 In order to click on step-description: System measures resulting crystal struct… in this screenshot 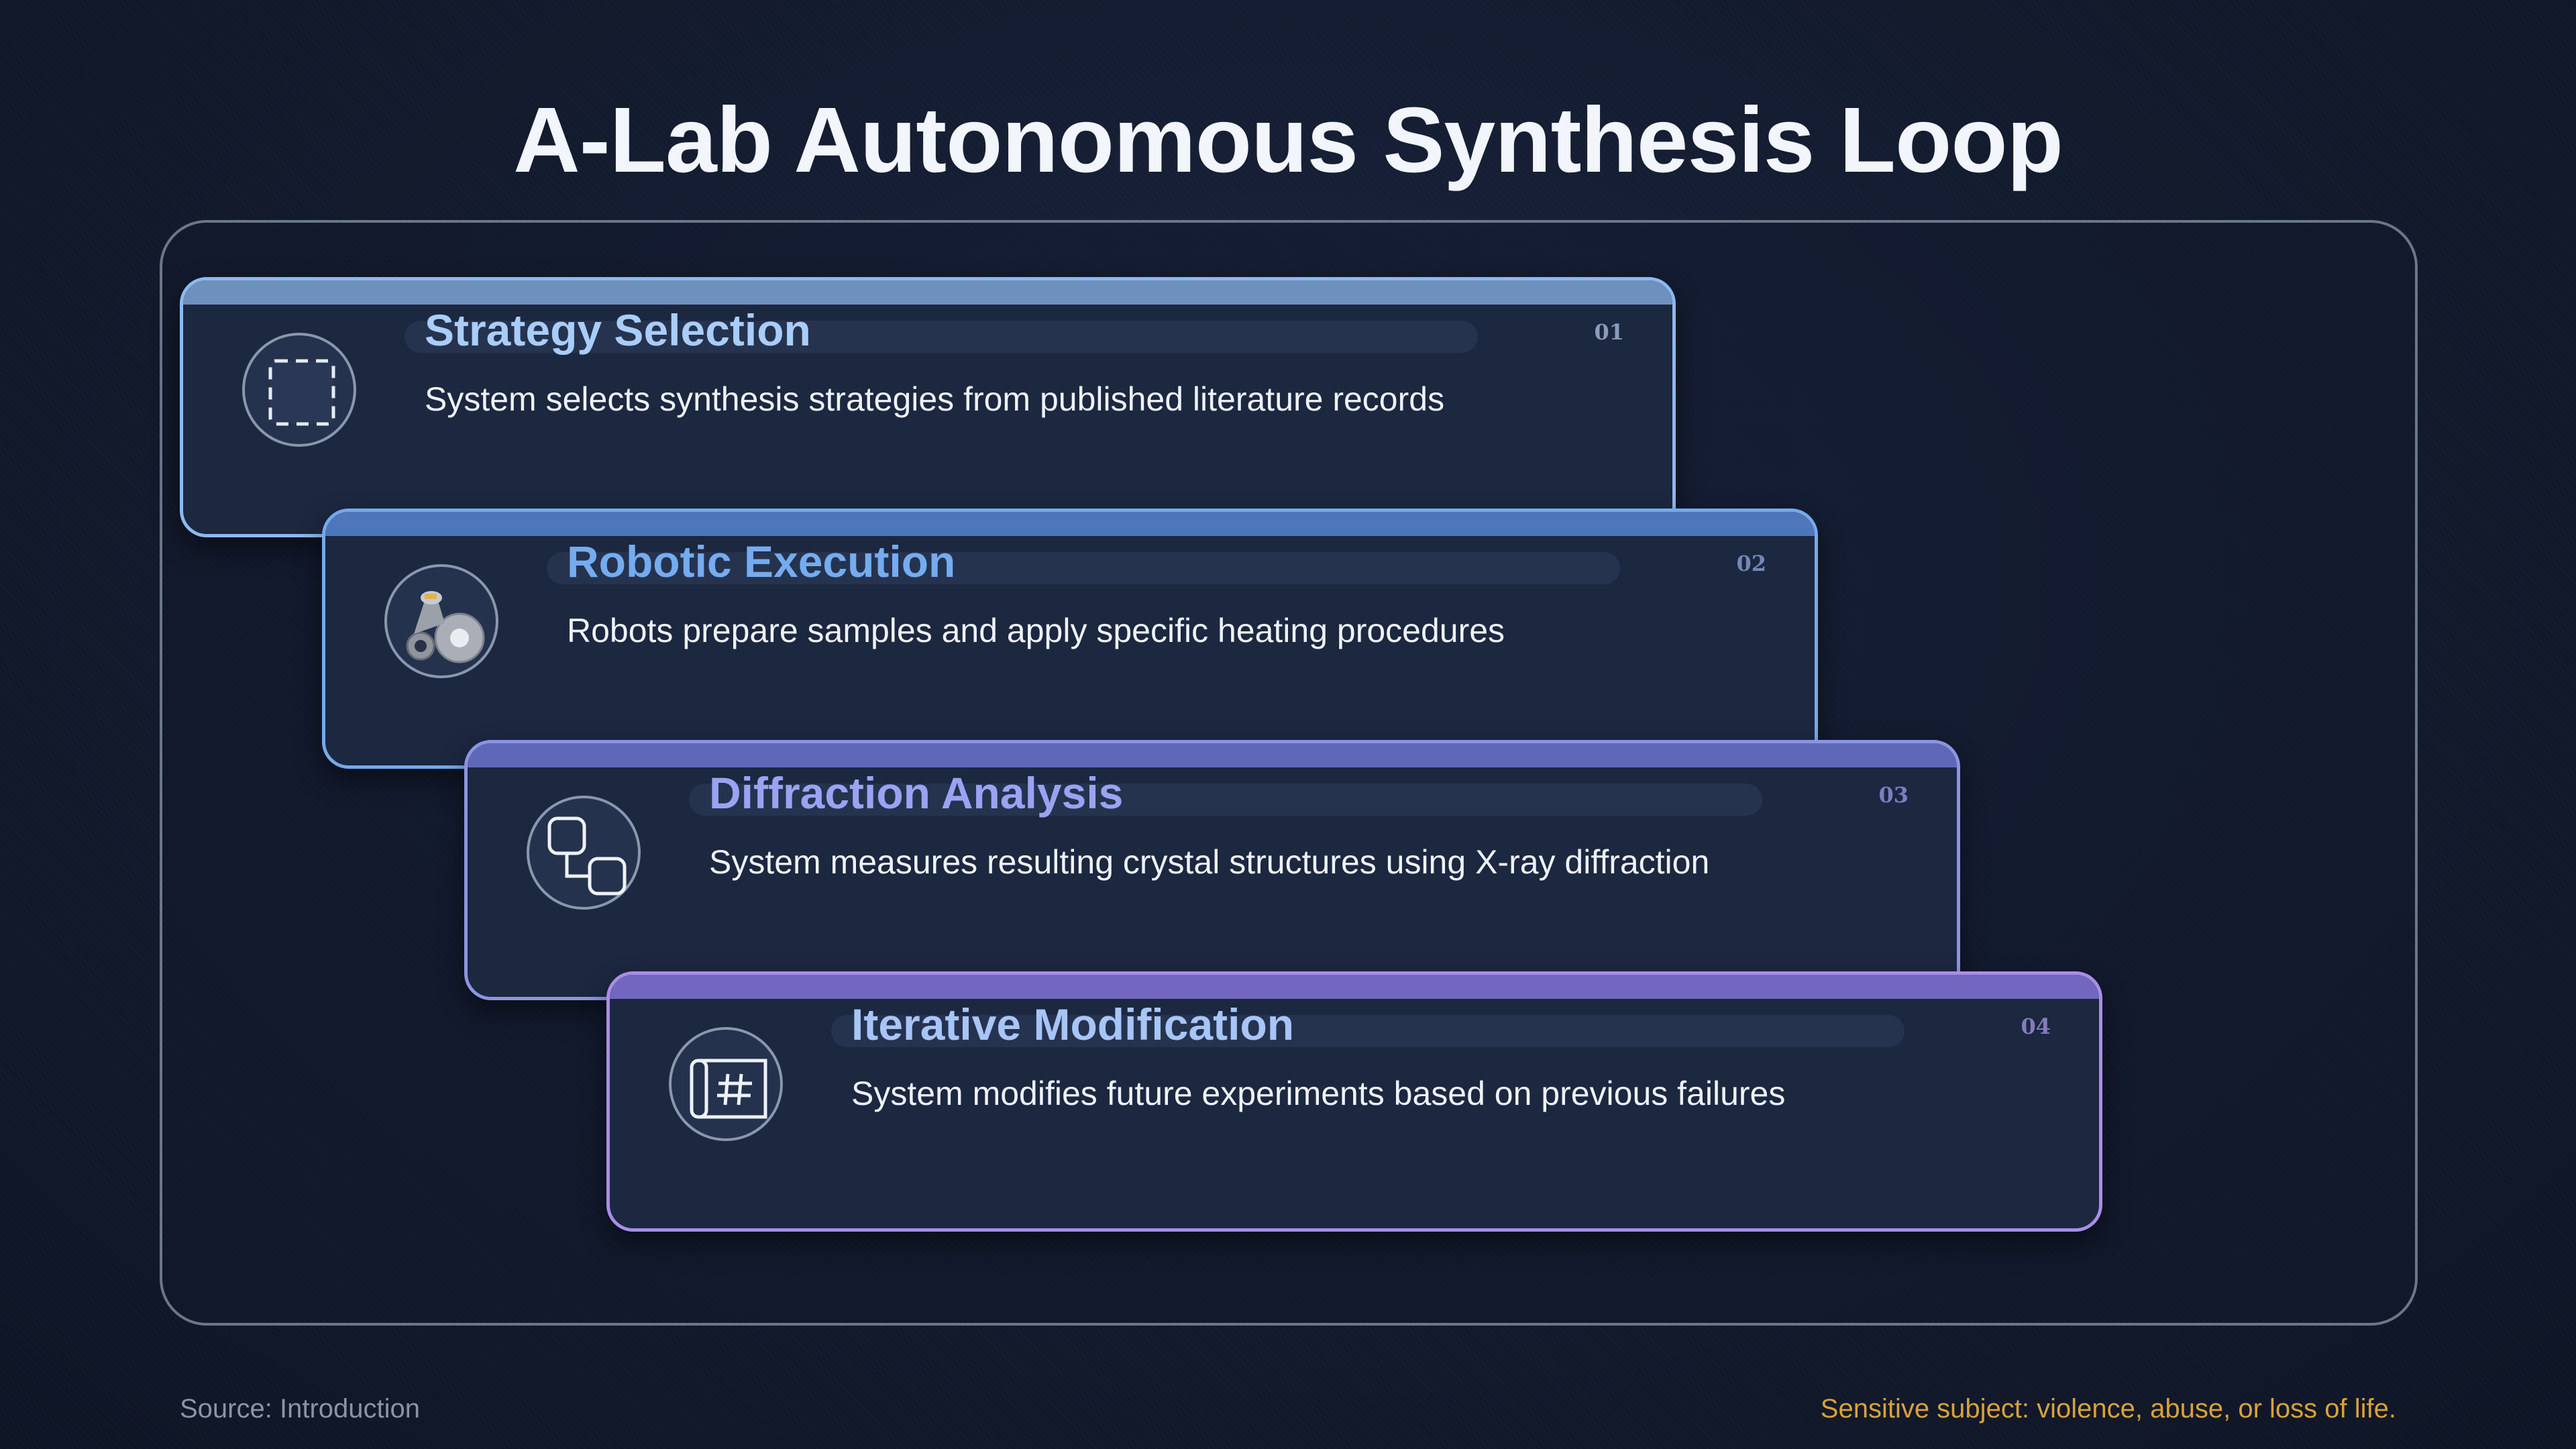, I will do `click(1209, 862)`.